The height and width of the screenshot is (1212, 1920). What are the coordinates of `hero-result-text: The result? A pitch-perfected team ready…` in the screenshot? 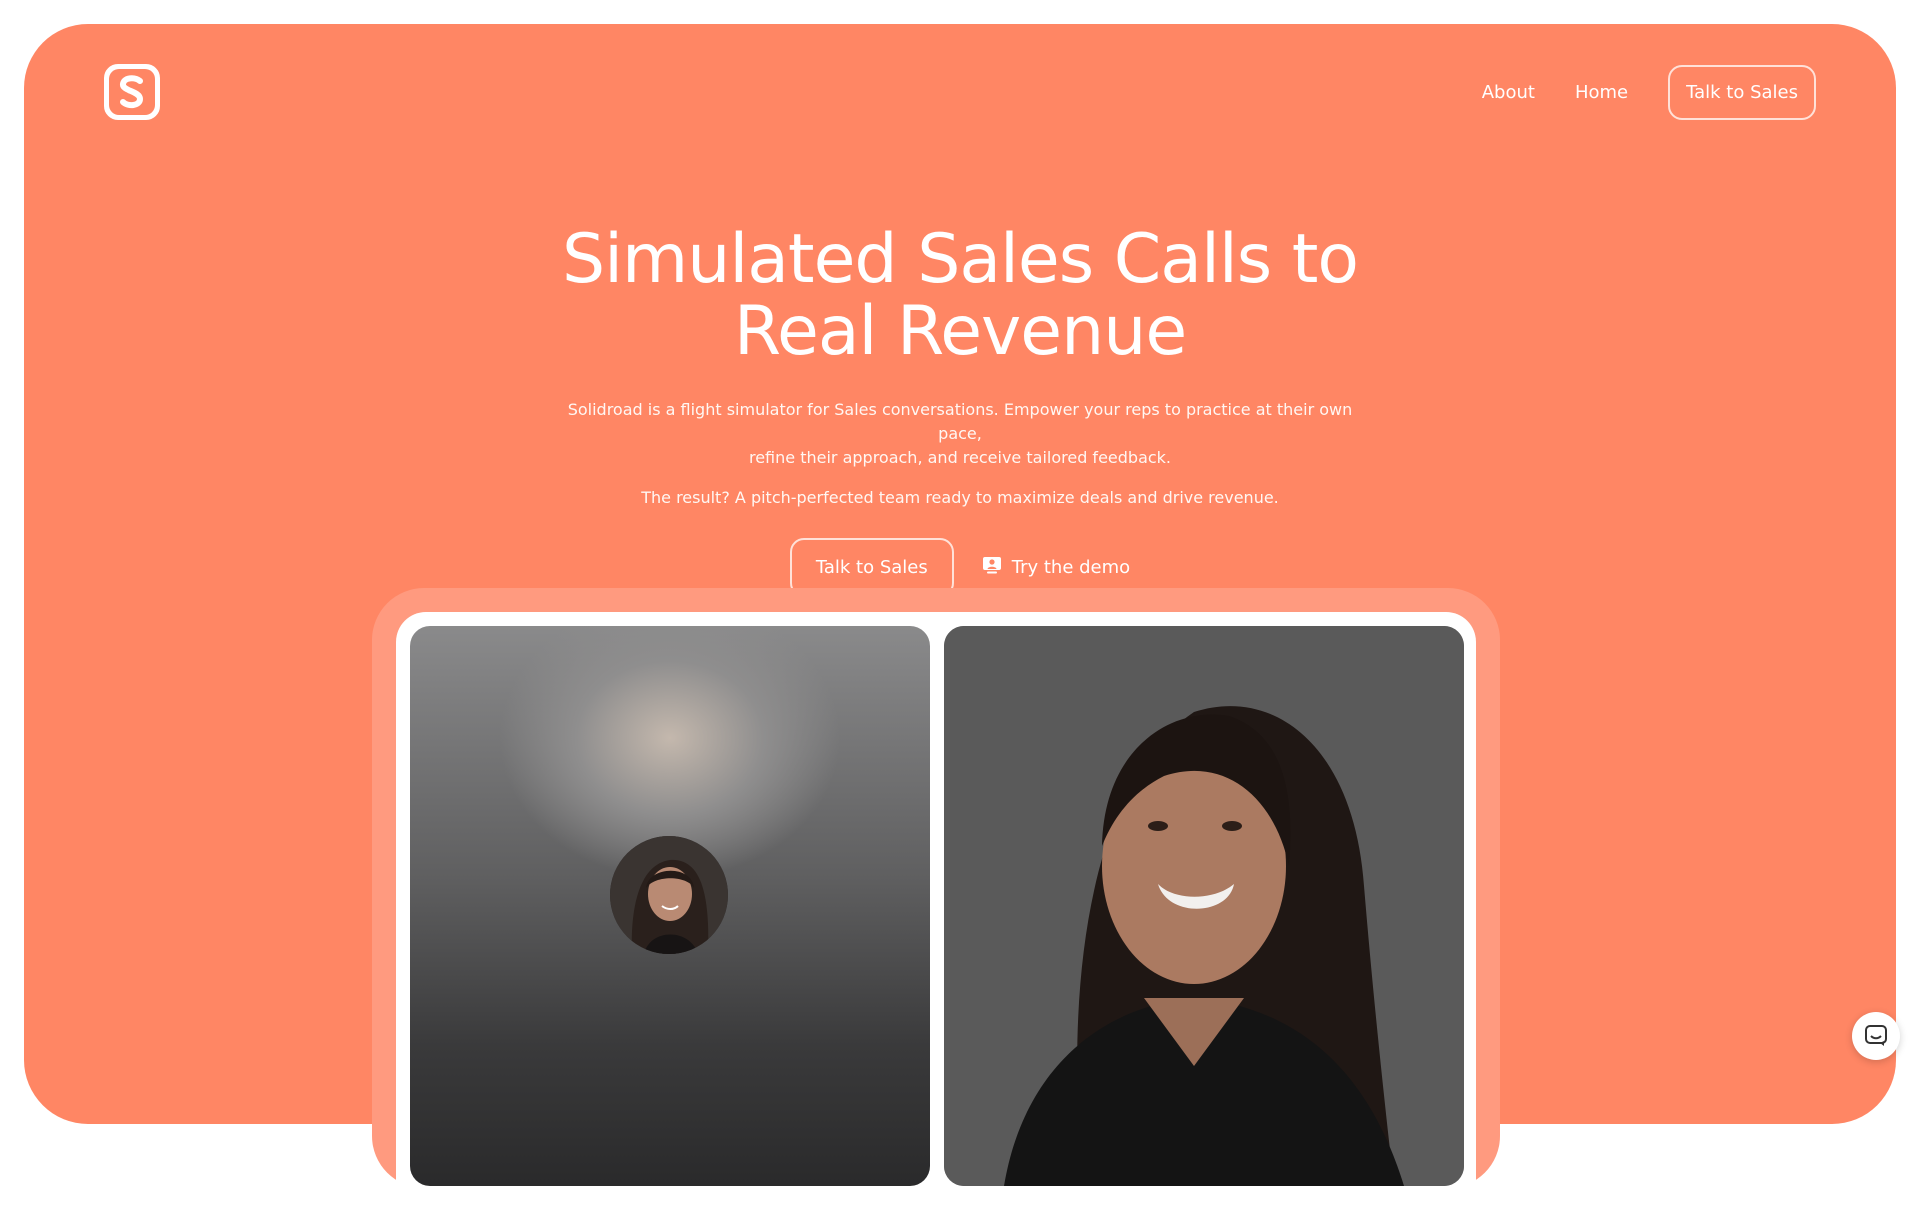 It's located at (960, 497).